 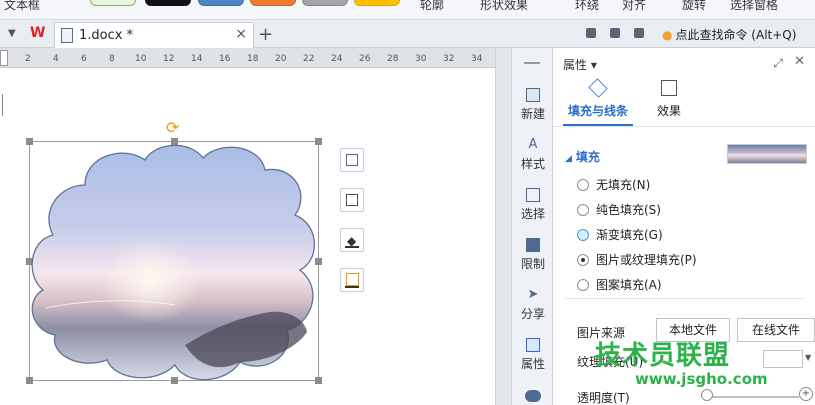 I want to click on ribbon-wrap-label: 环绕, so click(x=587, y=6).